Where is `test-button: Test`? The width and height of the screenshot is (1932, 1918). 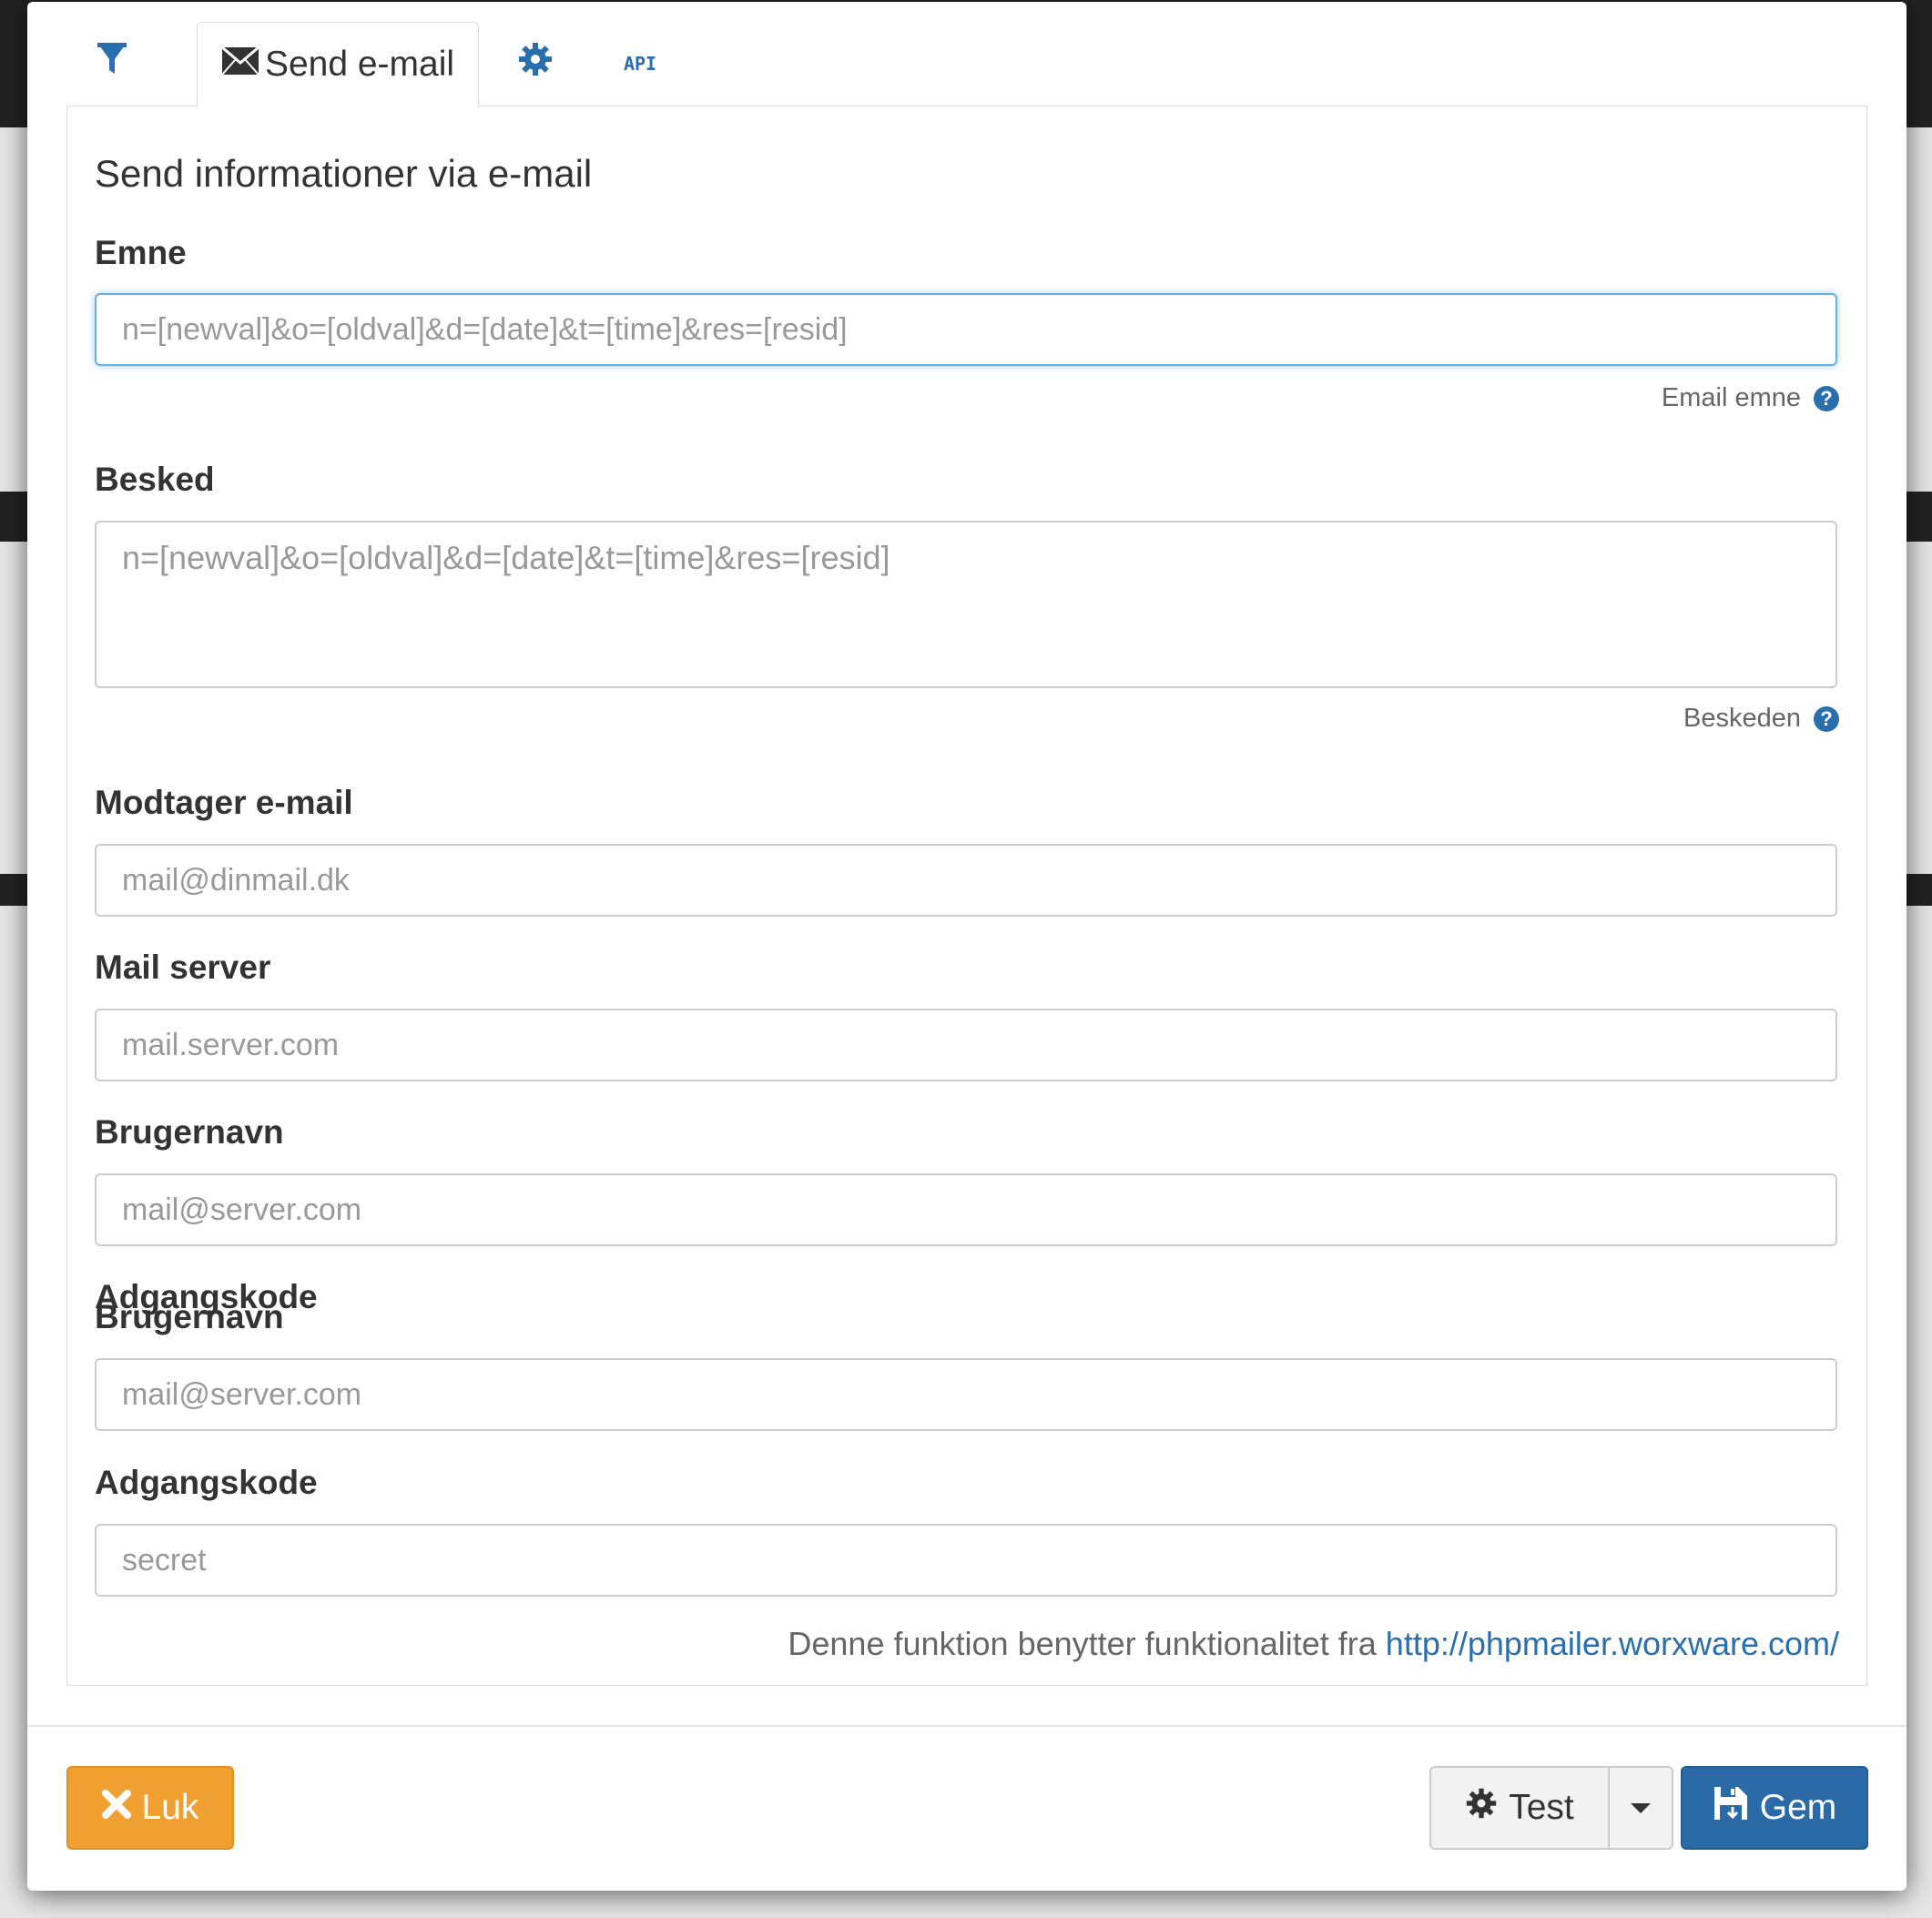 test-button: Test is located at coordinates (1519, 1808).